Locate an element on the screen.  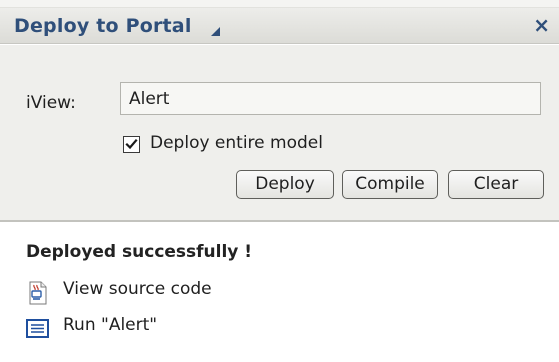
deploy-status: Deployed successfully ! is located at coordinates (139, 252).